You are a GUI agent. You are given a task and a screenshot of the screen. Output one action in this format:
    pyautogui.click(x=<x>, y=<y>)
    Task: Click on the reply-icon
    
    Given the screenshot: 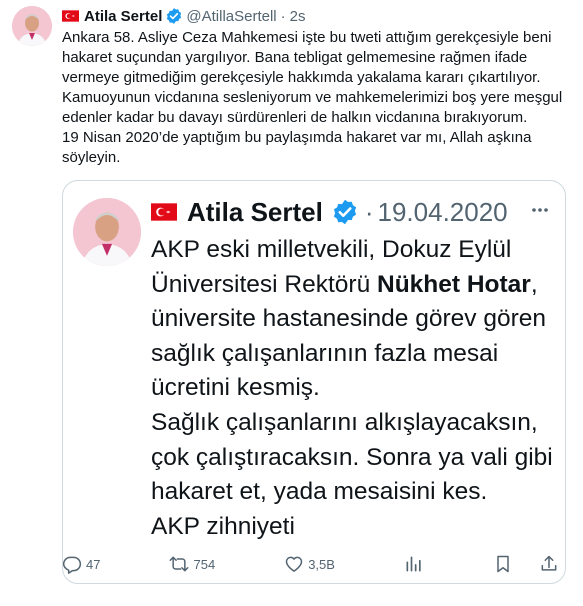 What is the action you would take?
    pyautogui.click(x=72, y=564)
    